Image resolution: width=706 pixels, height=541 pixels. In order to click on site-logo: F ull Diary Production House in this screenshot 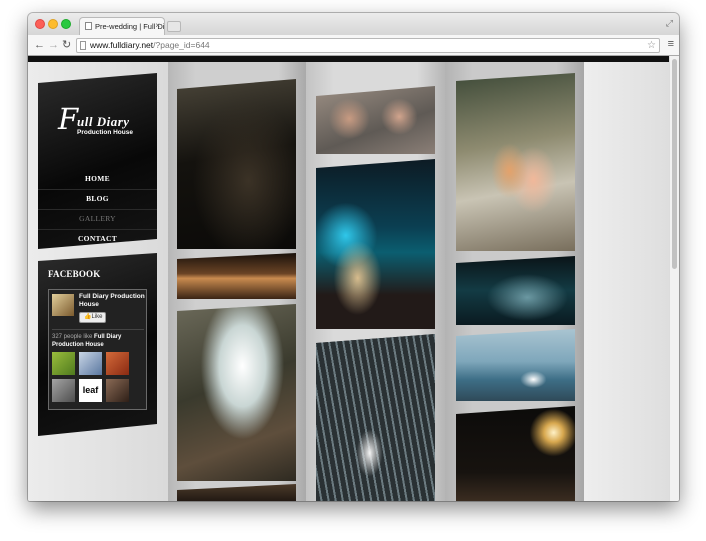, I will do `click(98, 124)`.